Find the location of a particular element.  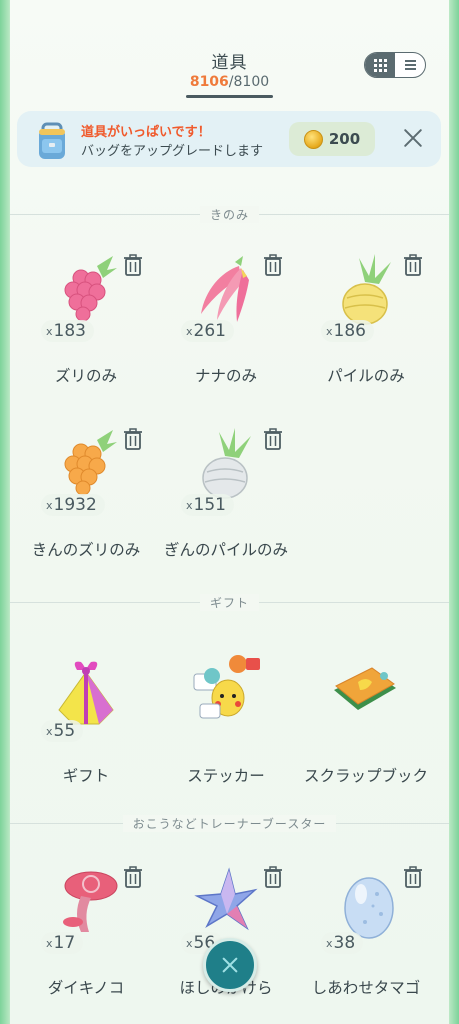

item-quantity: x 38 is located at coordinates (342, 943).